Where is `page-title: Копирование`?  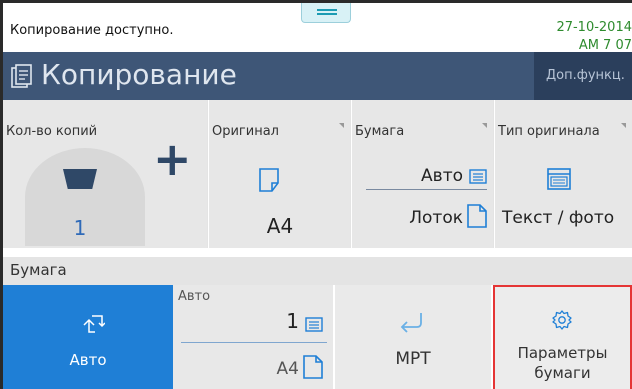 page-title: Копирование is located at coordinates (139, 74).